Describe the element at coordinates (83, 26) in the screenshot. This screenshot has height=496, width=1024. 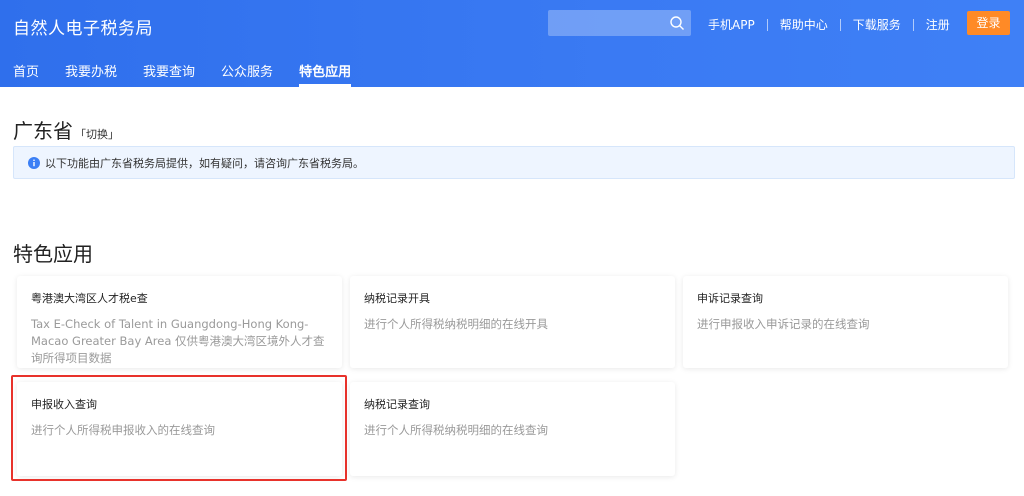
I see `site-brand: 自然人电子税务局` at that location.